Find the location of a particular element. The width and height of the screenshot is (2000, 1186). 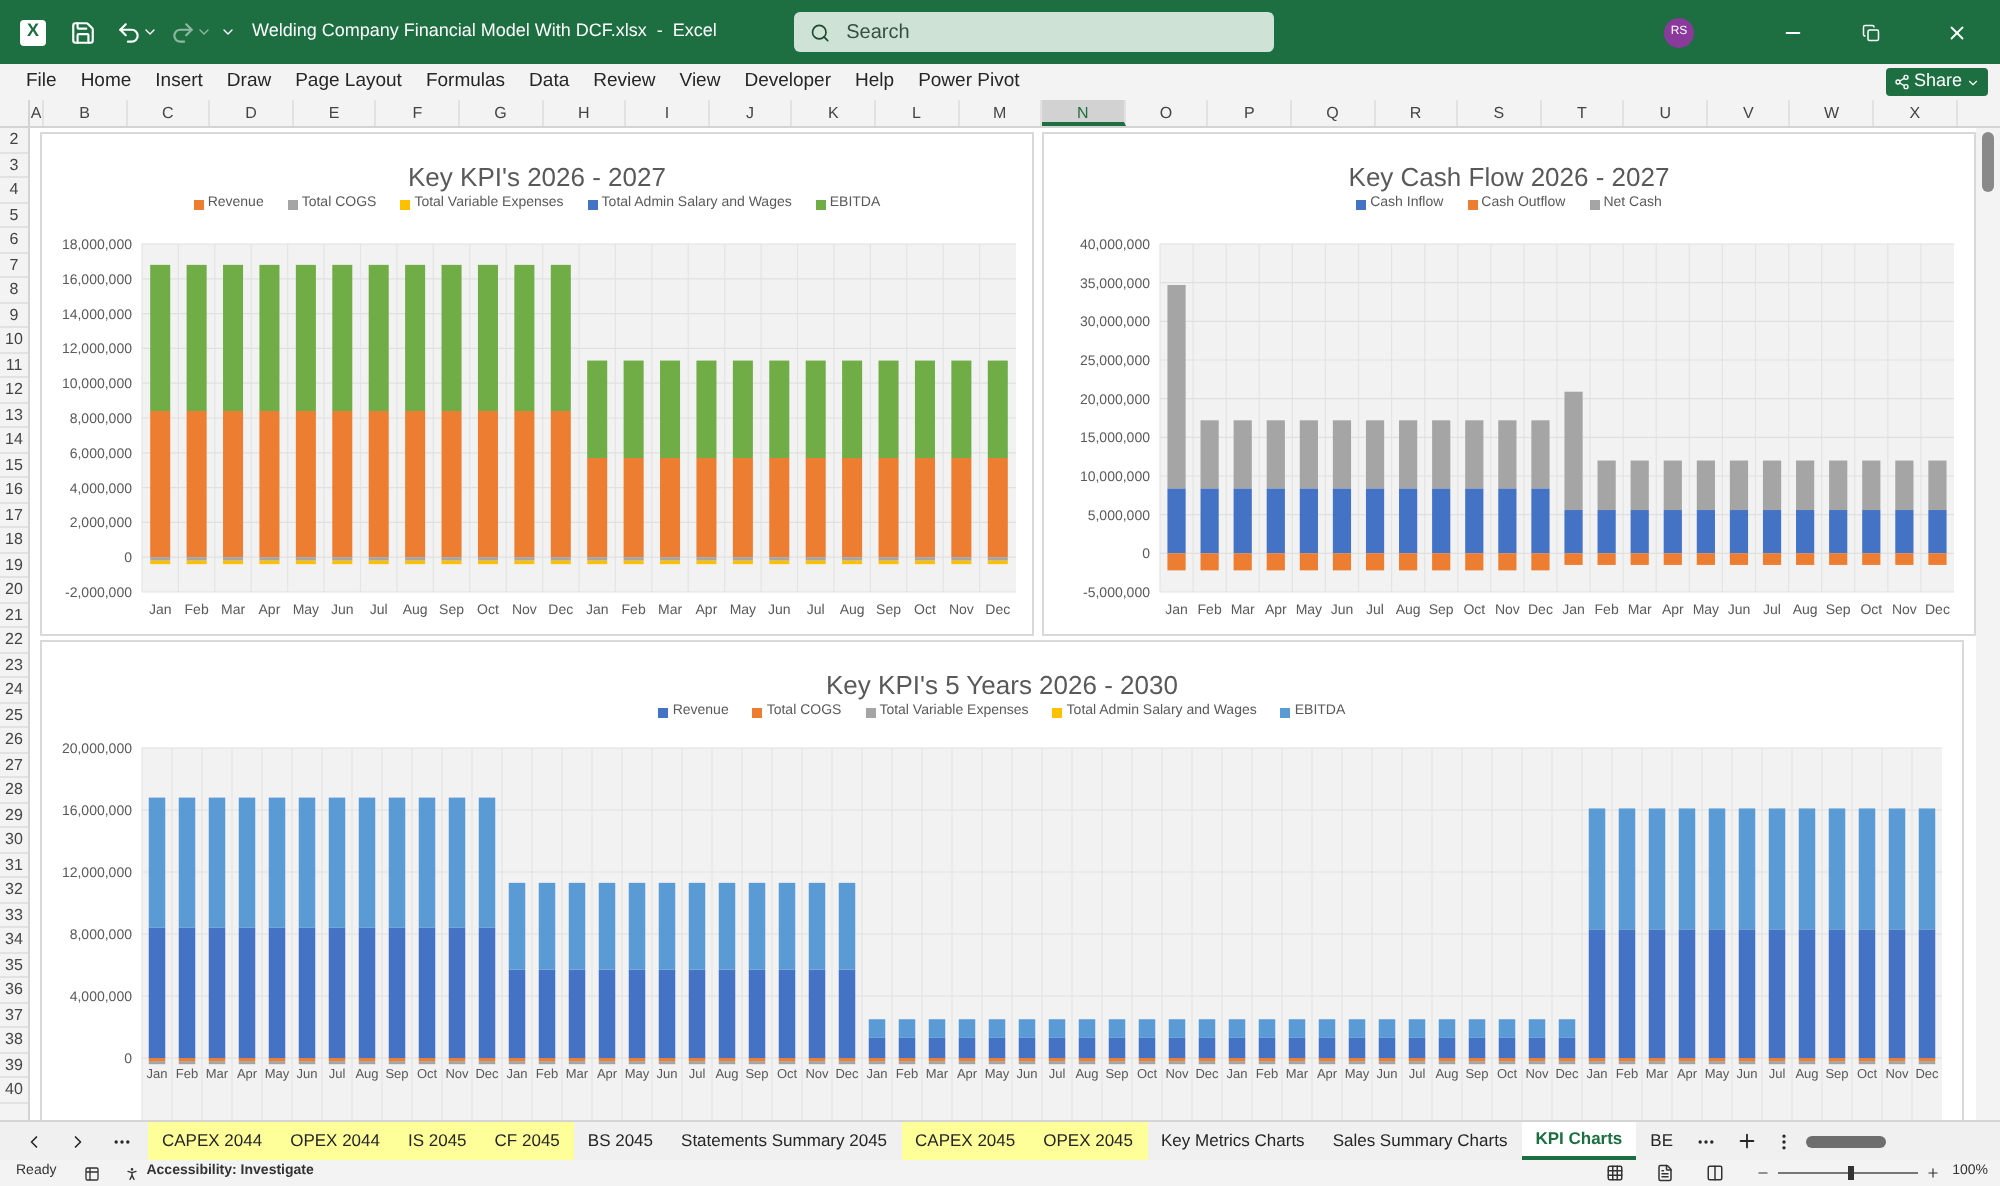

row-header: 23 is located at coordinates (14, 665).